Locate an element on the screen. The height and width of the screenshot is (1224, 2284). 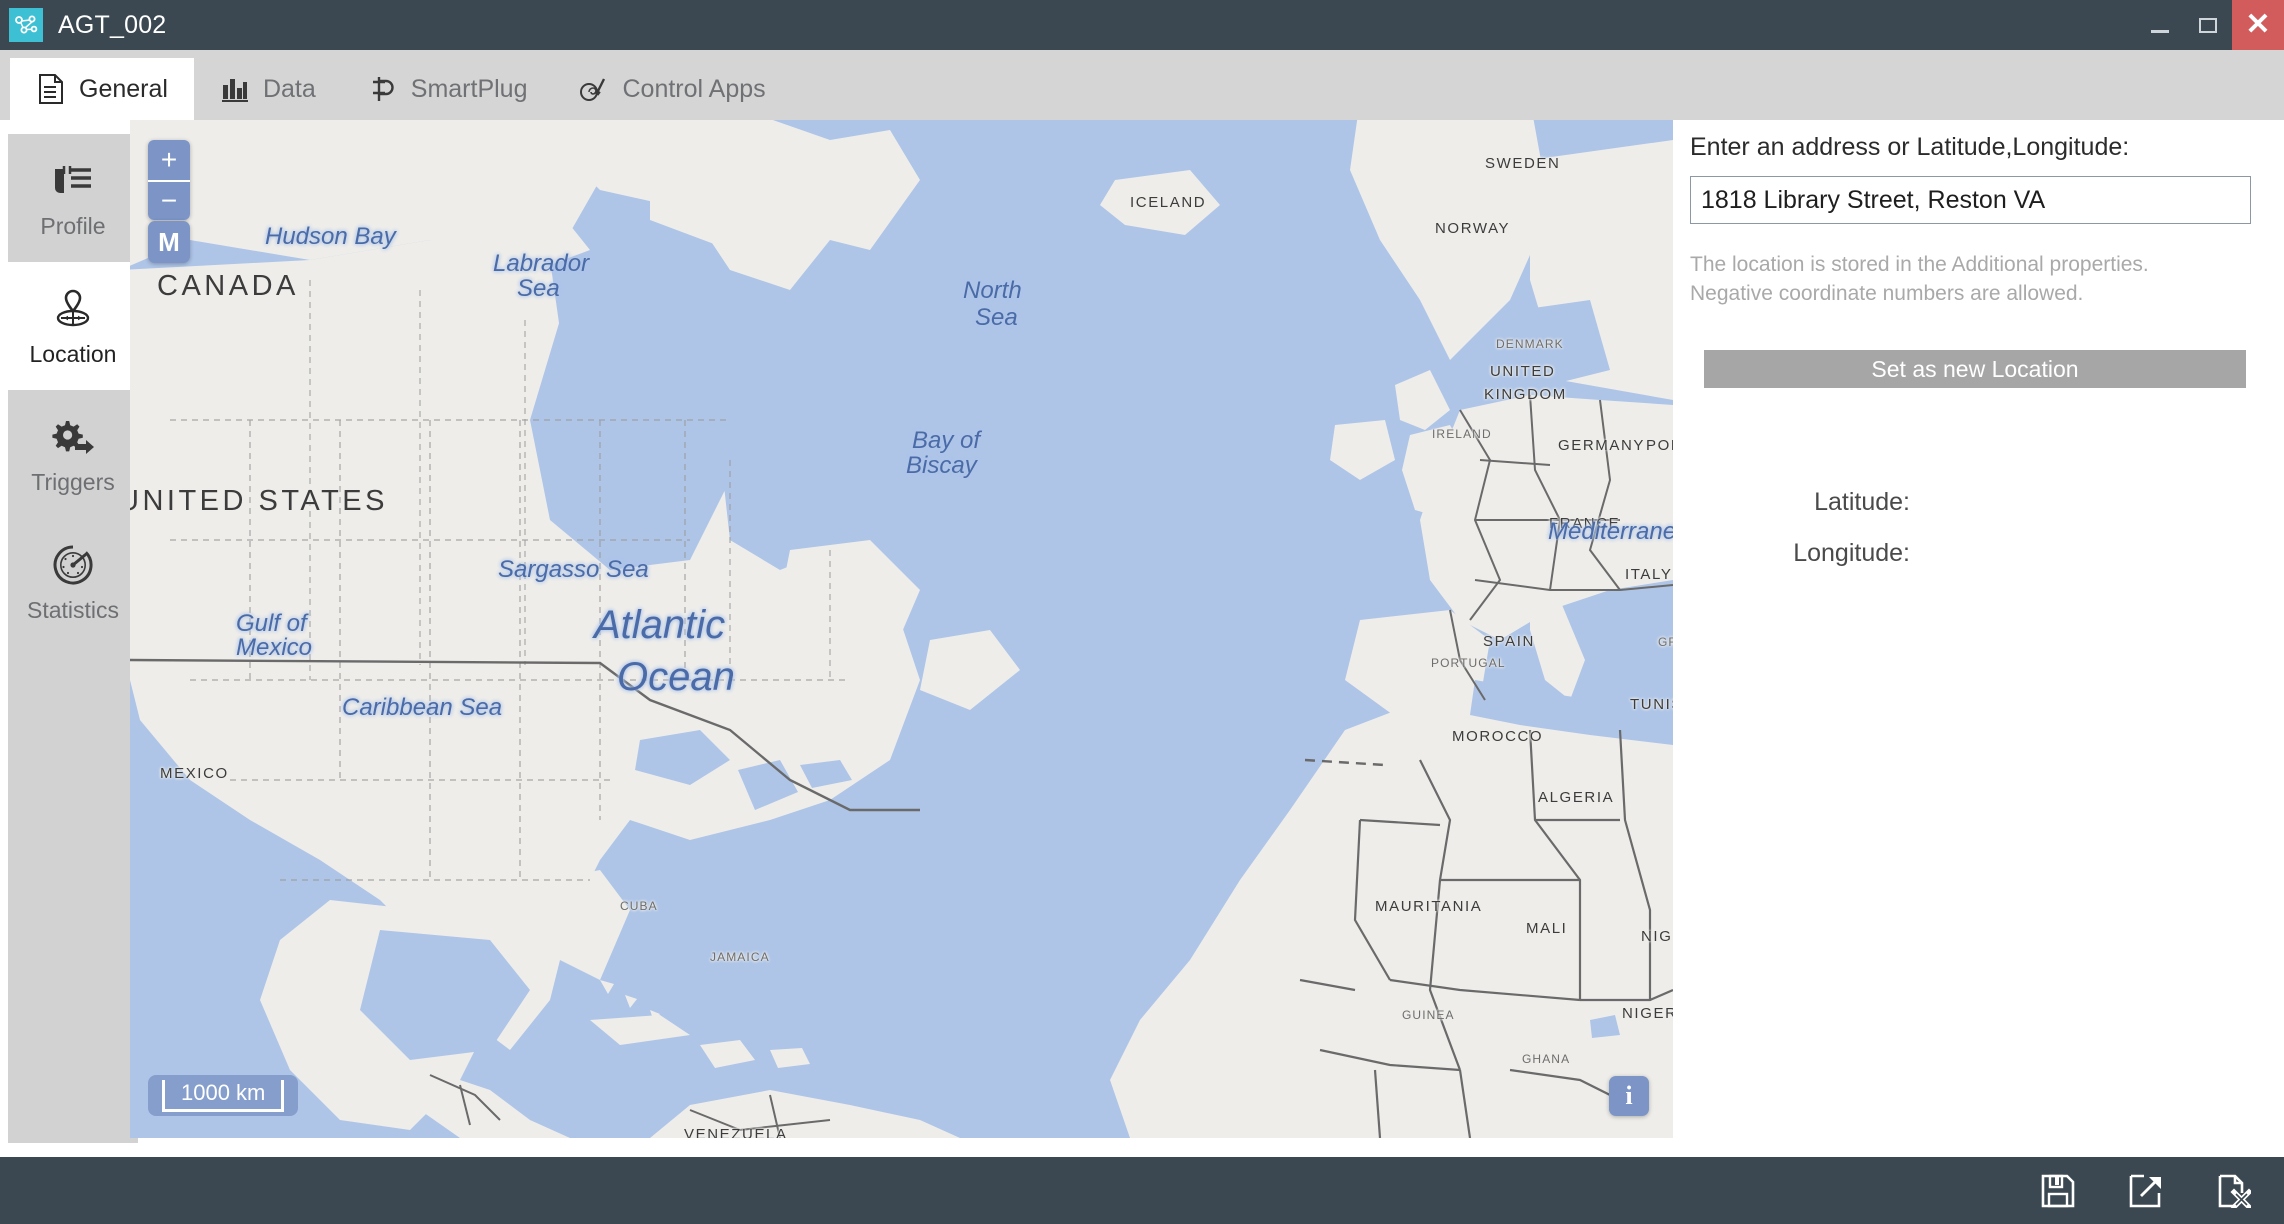
maximize-button is located at coordinates (2208, 25).